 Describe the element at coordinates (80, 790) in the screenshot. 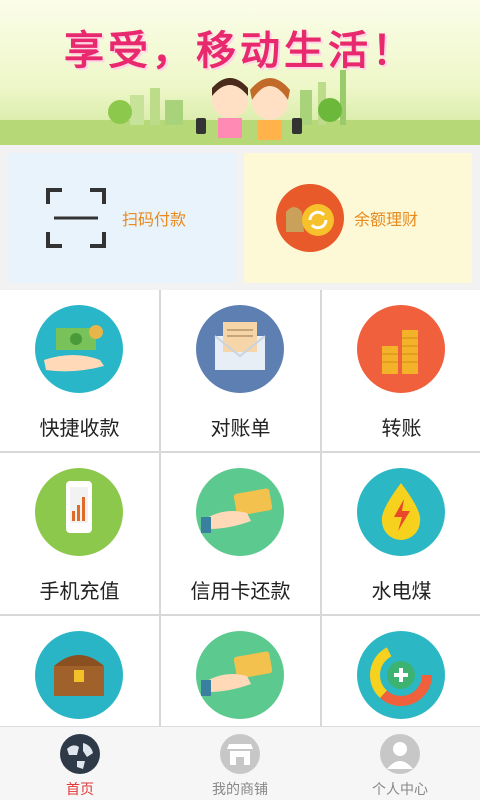

I see `tab-label: 首页` at that location.